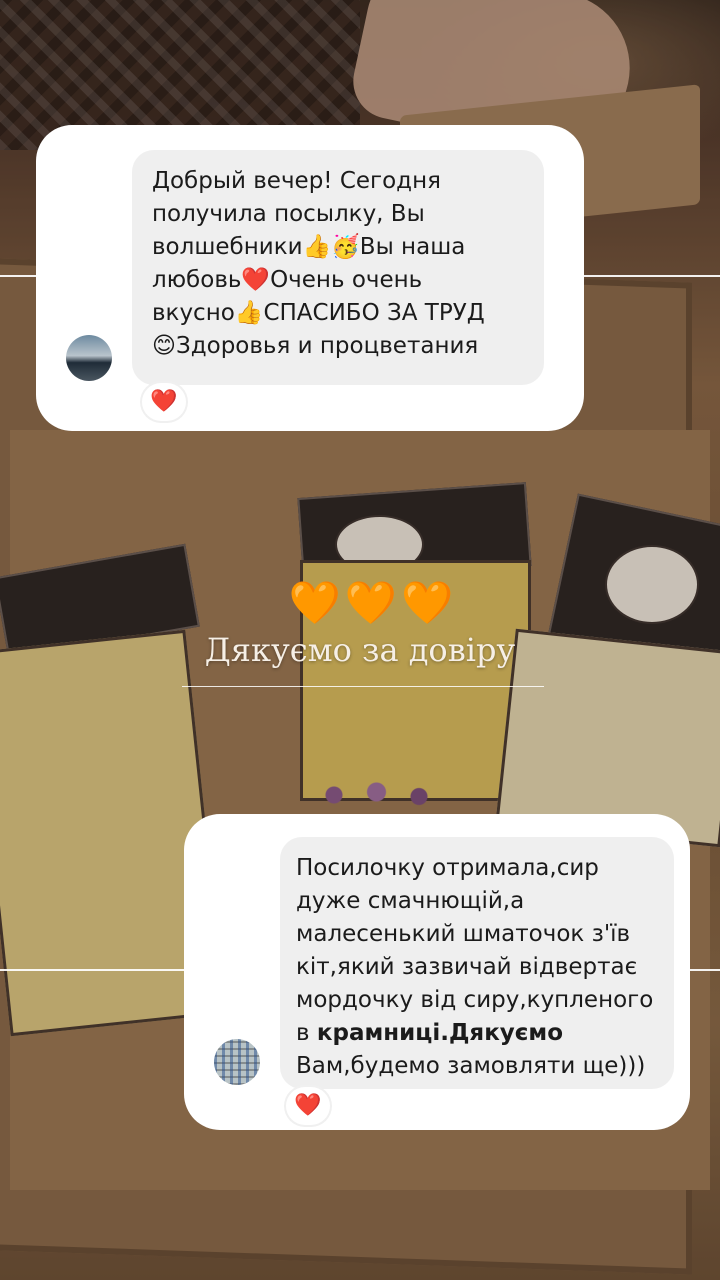  I want to click on orange-hearts: 🧡 🧡 🧡, so click(371, 602).